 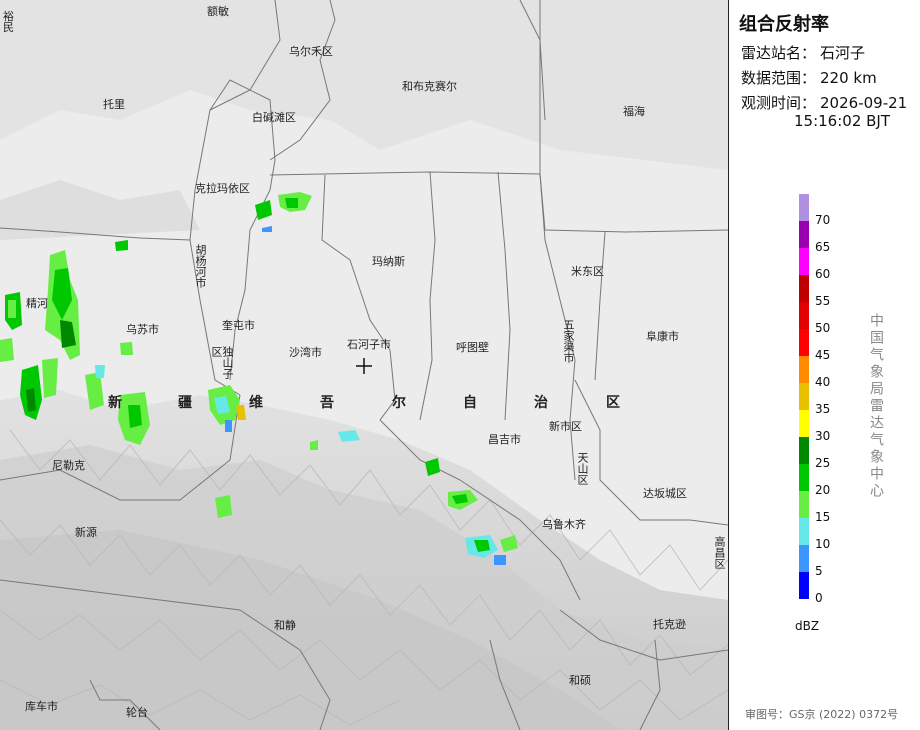 I want to click on place-label: 库车市, so click(x=41, y=706).